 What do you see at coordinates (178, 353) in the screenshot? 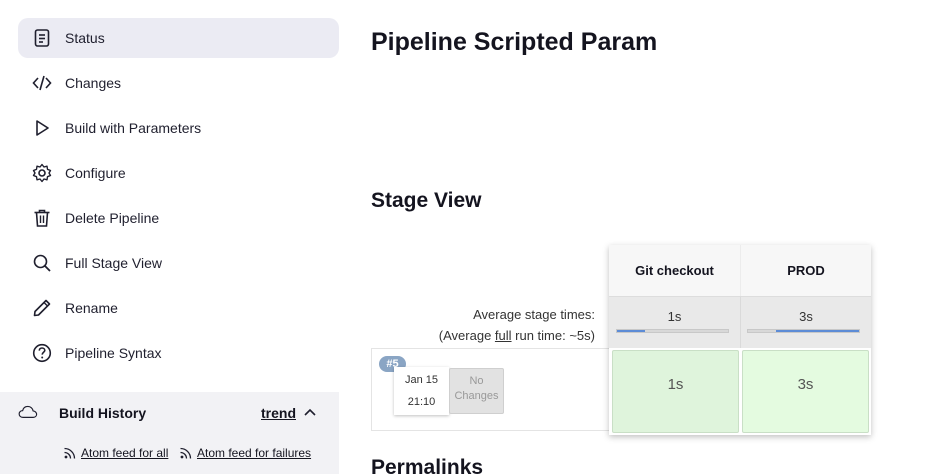
I see `sidebar-item-pipeline-syntax: Pipeline Syntax` at bounding box center [178, 353].